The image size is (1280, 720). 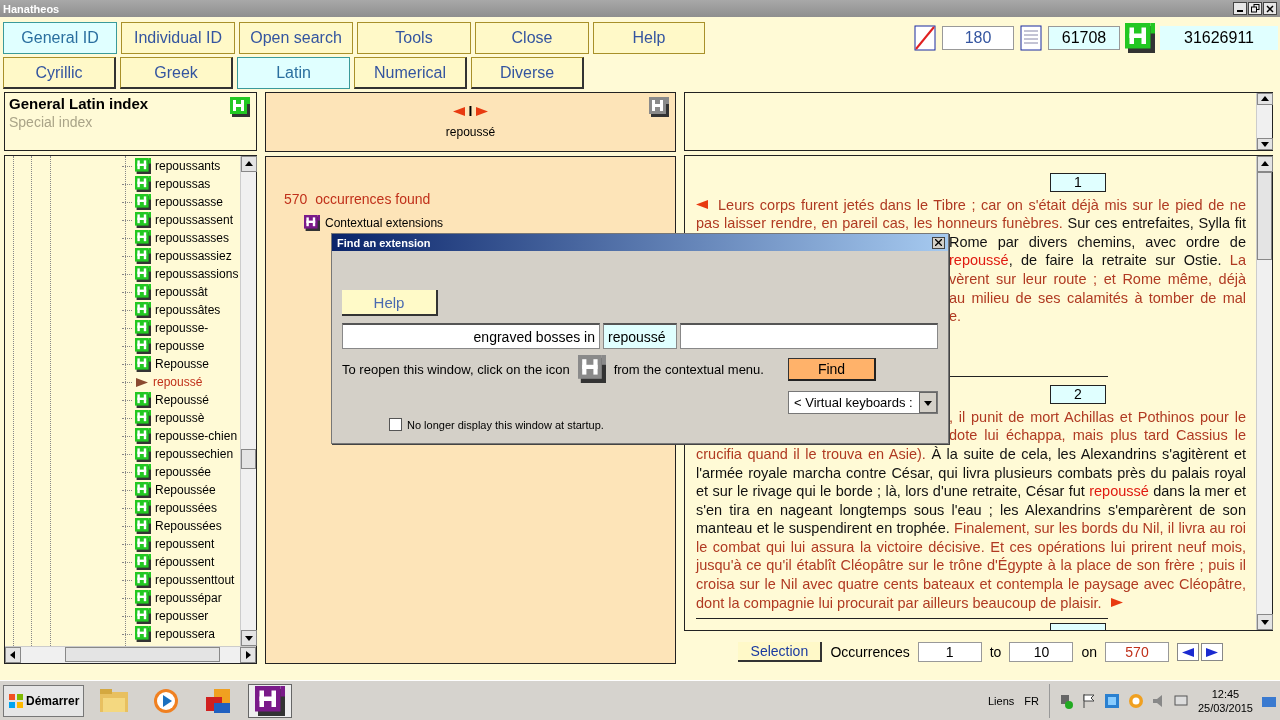 What do you see at coordinates (995, 652) in the screenshot?
I see `to-label: to` at bounding box center [995, 652].